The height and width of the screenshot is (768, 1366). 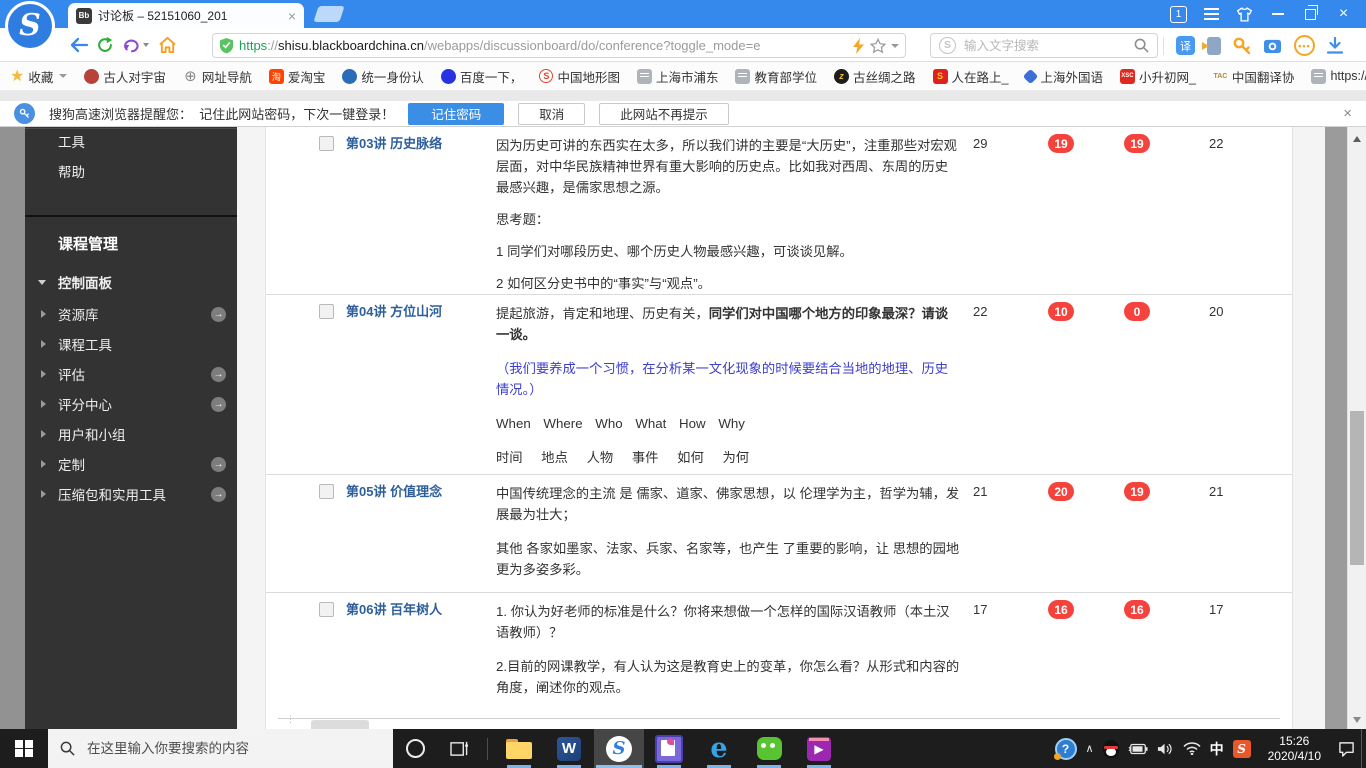 I want to click on lightning-icon, so click(x=858, y=45).